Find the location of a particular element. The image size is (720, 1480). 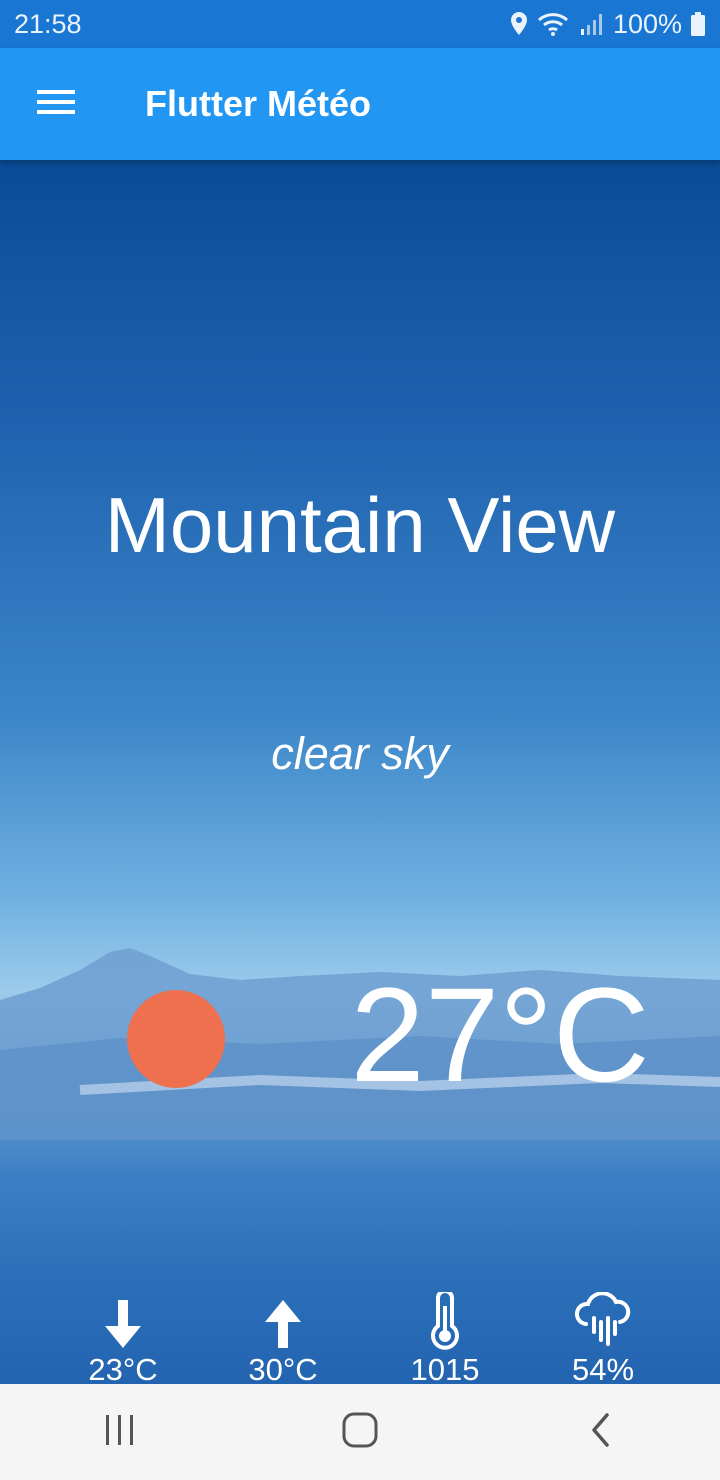

location-icon is located at coordinates (519, 24).